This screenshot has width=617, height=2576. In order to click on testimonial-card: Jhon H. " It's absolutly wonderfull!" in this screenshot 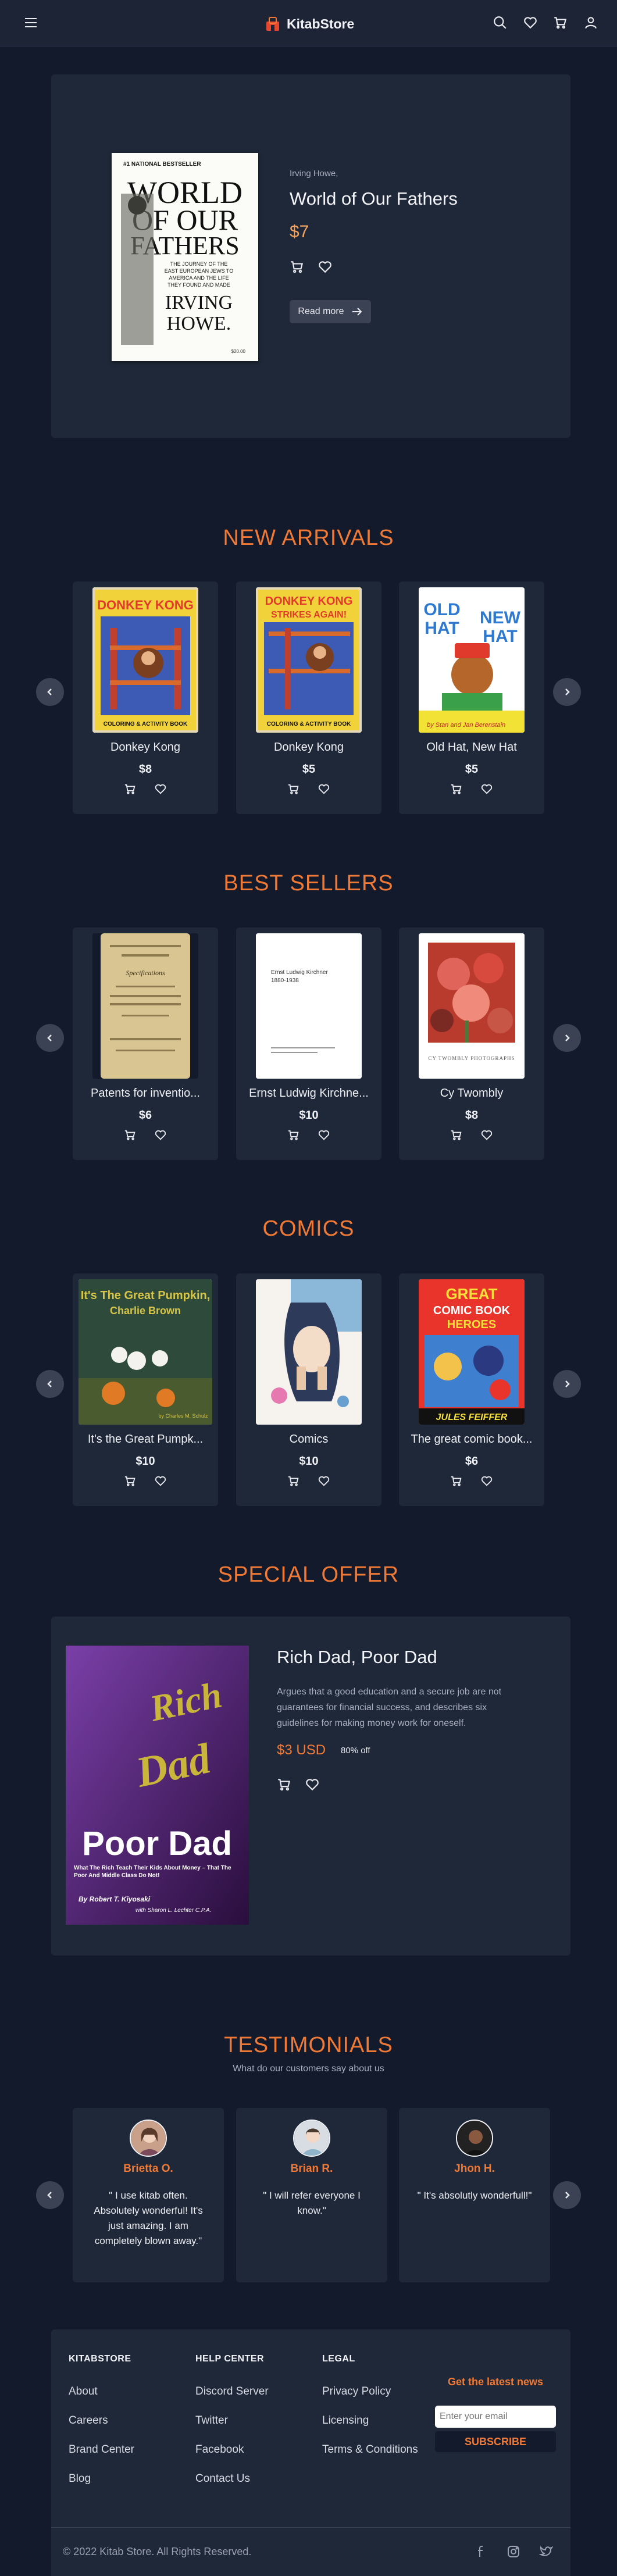, I will do `click(474, 2195)`.